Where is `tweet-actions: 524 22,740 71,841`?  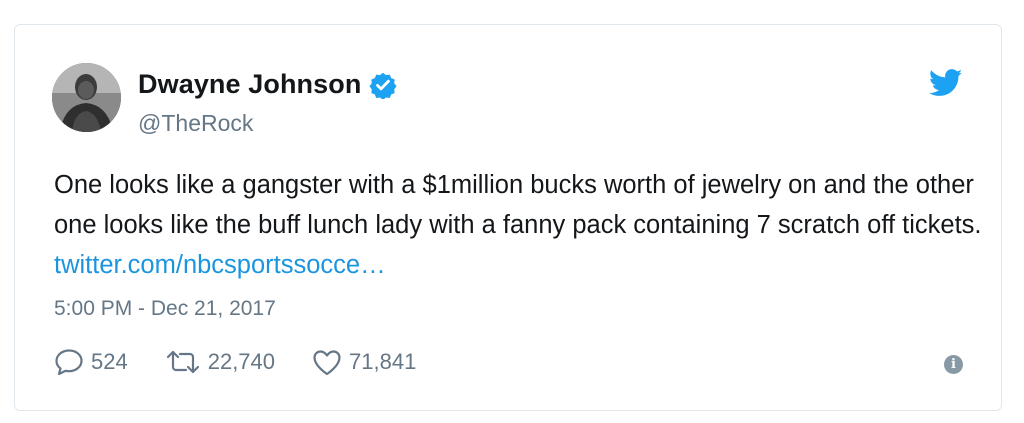 tweet-actions: 524 22,740 71,841 is located at coordinates (253, 362).